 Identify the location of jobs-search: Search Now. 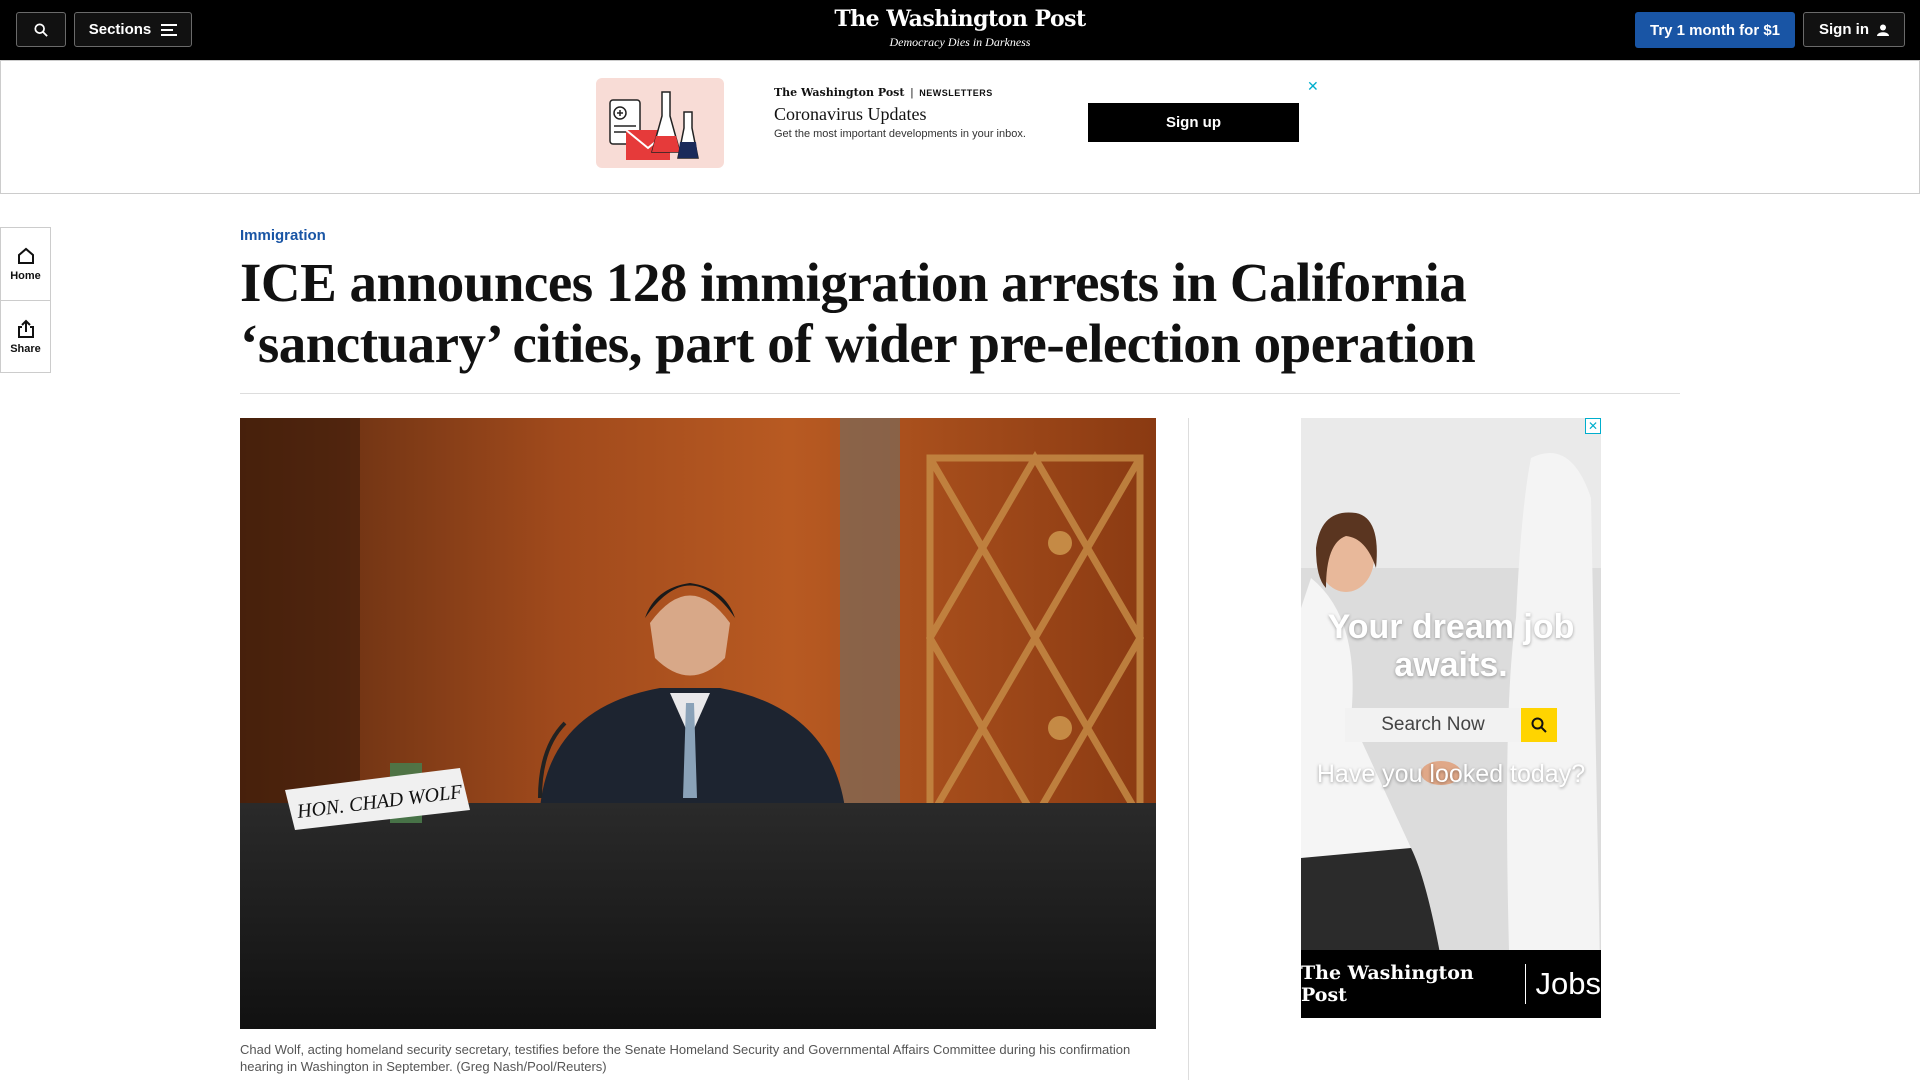
(1451, 725).